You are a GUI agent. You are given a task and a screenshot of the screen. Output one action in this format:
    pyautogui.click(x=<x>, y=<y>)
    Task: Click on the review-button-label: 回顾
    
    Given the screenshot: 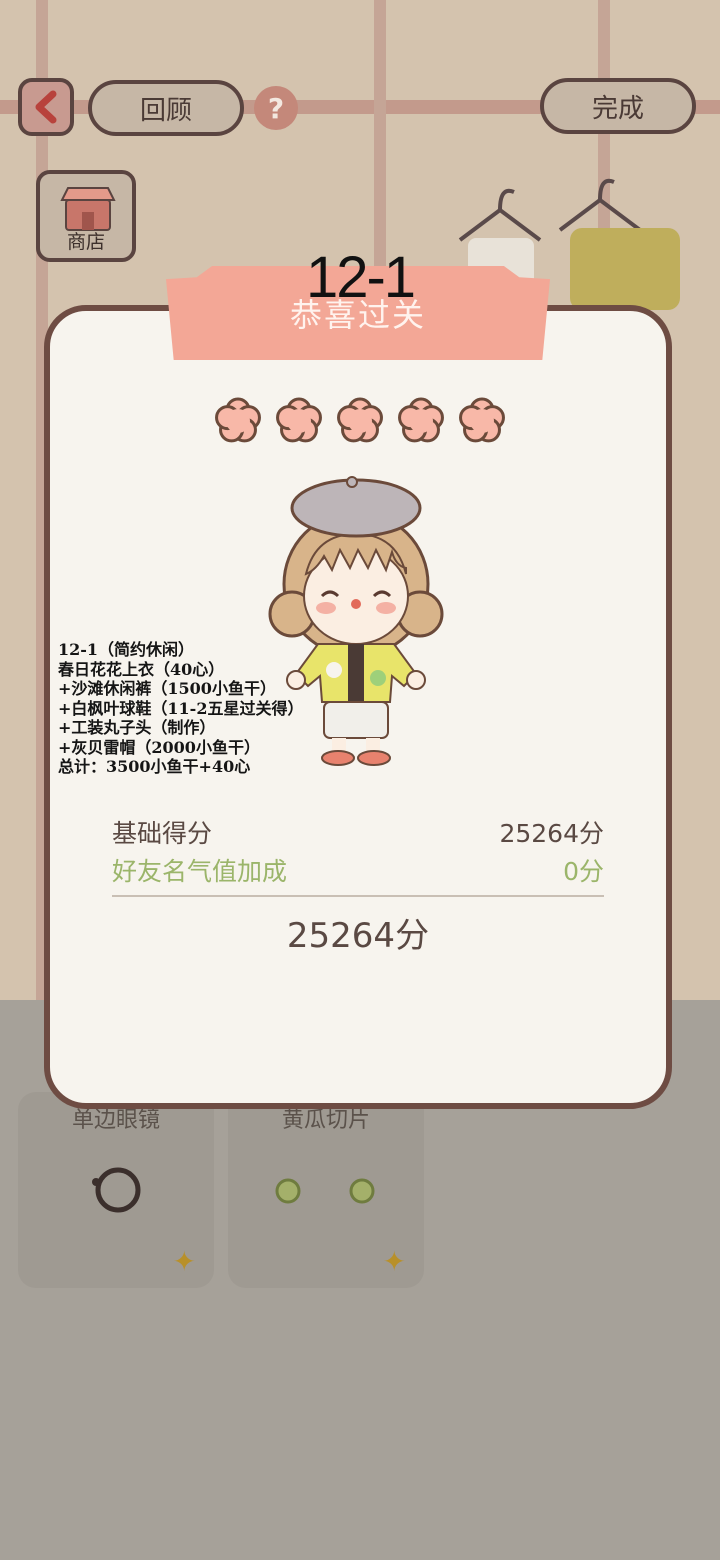 What is the action you would take?
    pyautogui.click(x=165, y=110)
    